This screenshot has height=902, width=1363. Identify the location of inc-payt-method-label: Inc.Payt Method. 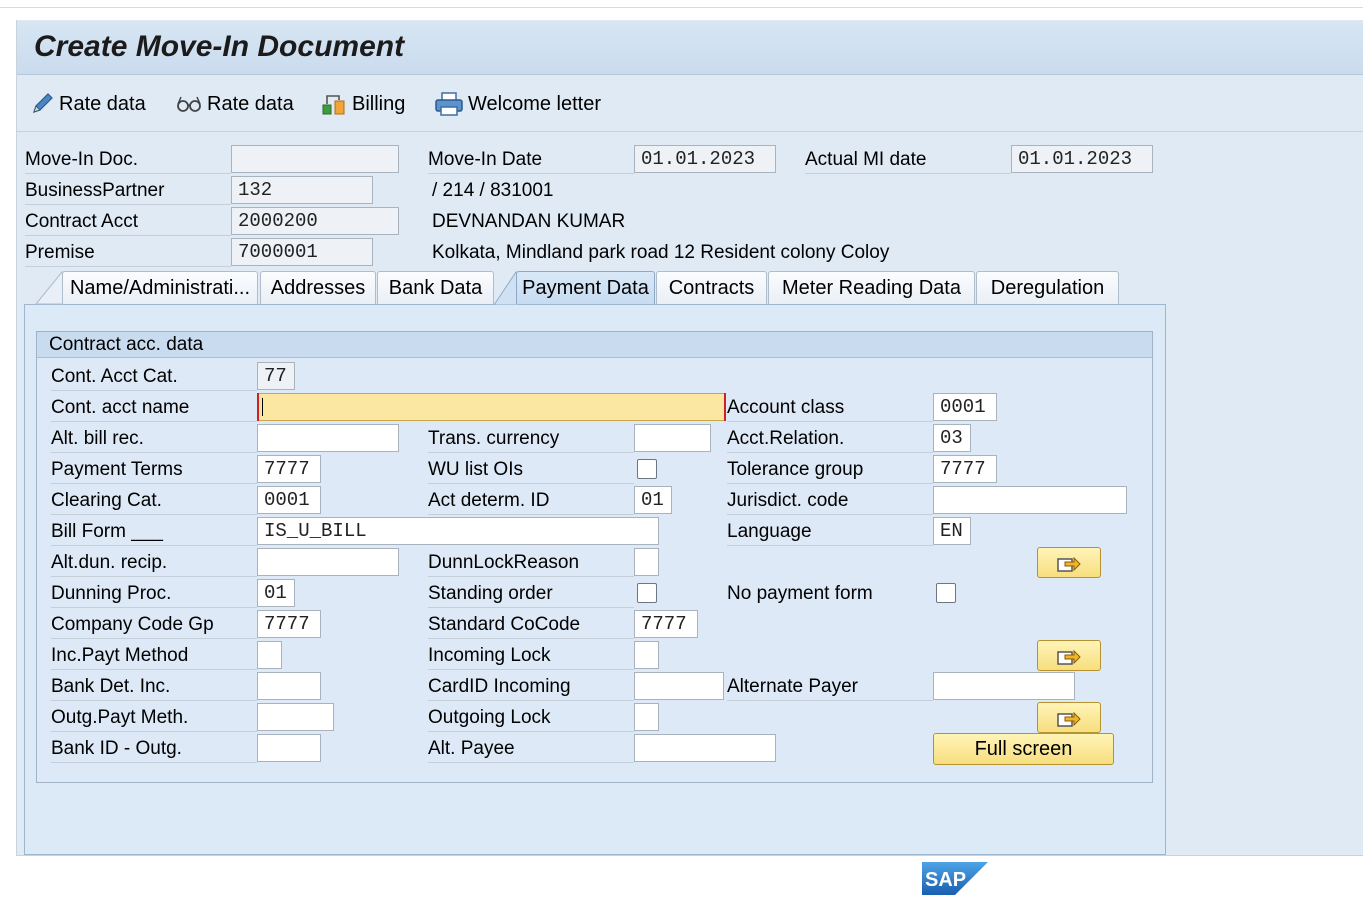
(154, 656).